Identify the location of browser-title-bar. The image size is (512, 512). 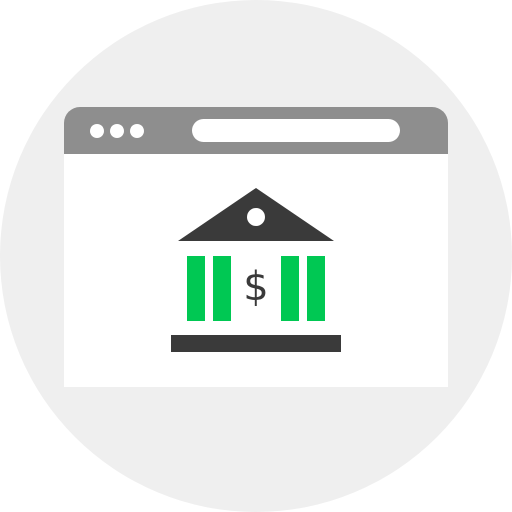
(256, 130).